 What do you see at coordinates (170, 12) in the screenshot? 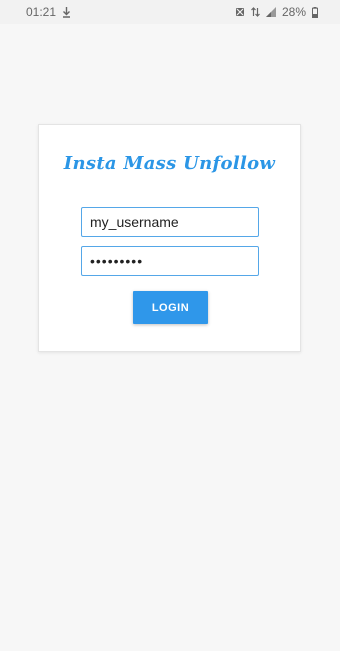
I see `status-bar: 01:21 28%` at bounding box center [170, 12].